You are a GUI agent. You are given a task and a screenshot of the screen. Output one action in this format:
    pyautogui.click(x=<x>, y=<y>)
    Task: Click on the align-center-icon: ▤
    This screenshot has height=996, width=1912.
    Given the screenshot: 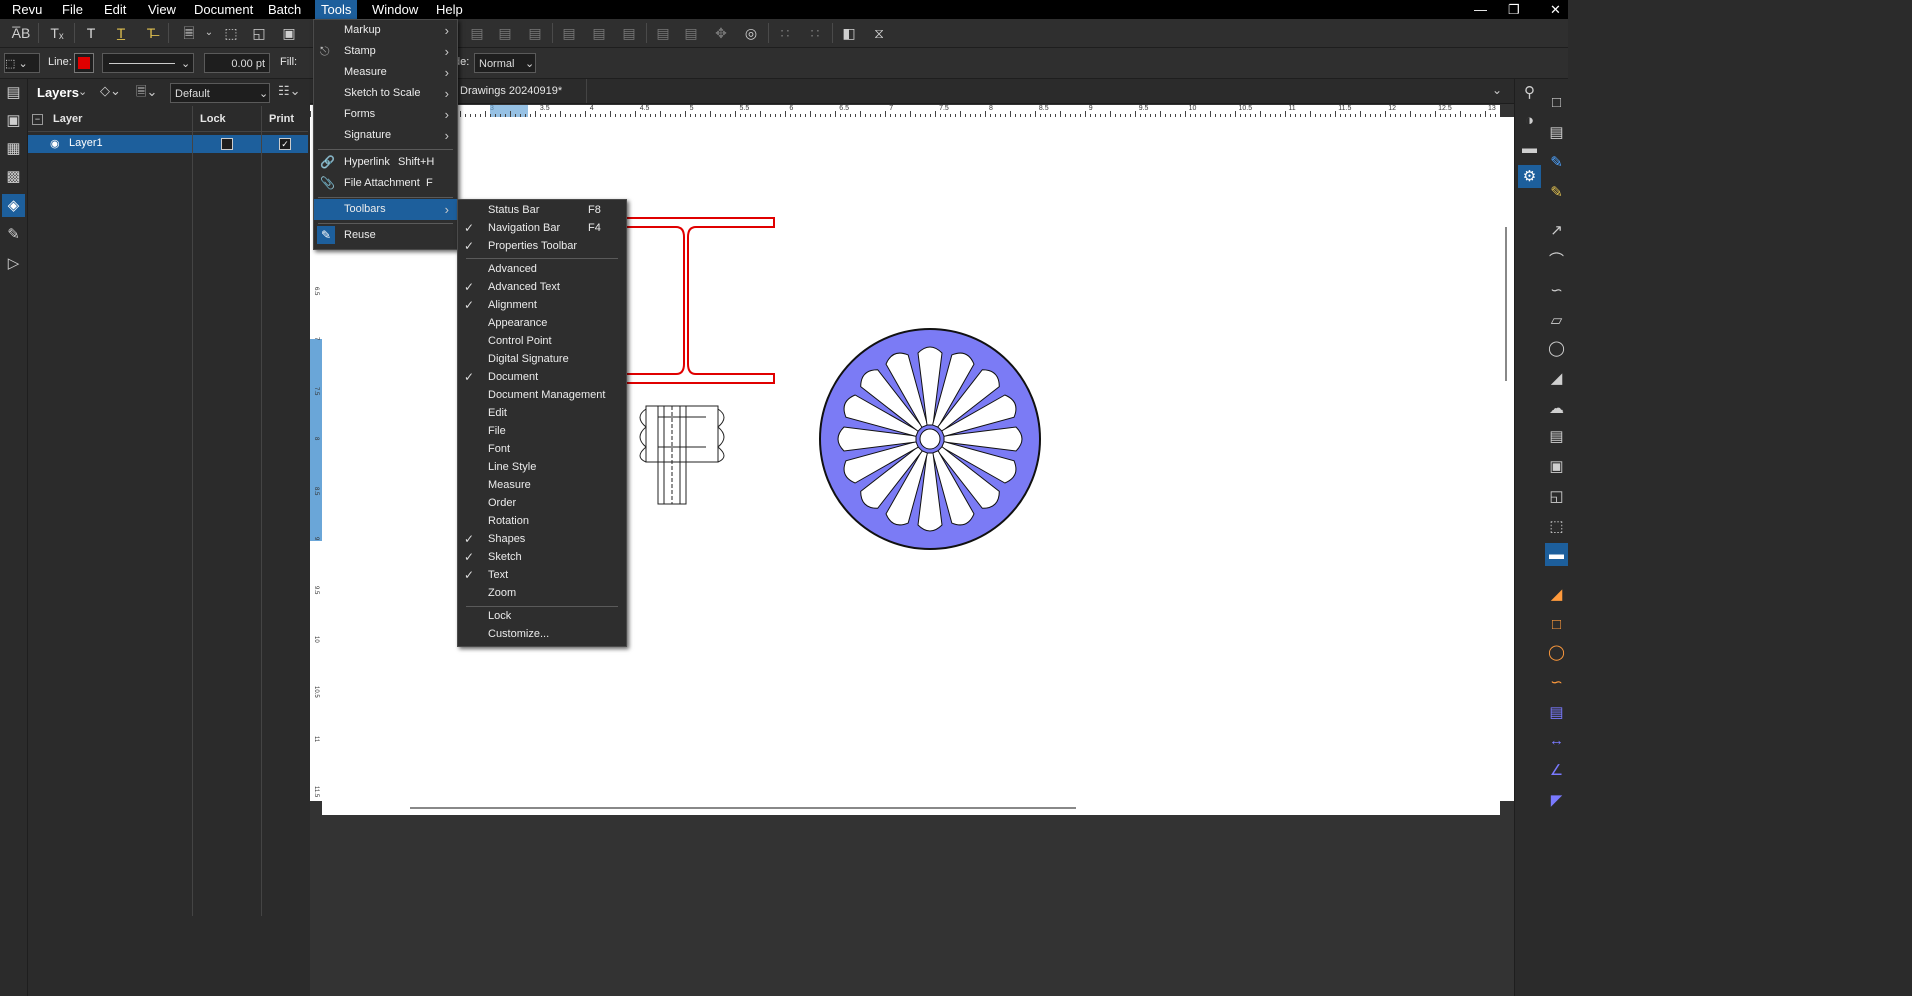 What is the action you would take?
    pyautogui.click(x=505, y=33)
    